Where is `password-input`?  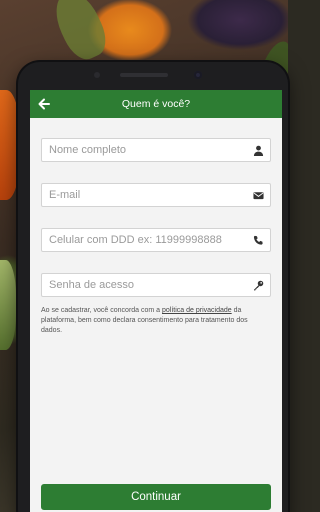
password-input is located at coordinates (151, 285).